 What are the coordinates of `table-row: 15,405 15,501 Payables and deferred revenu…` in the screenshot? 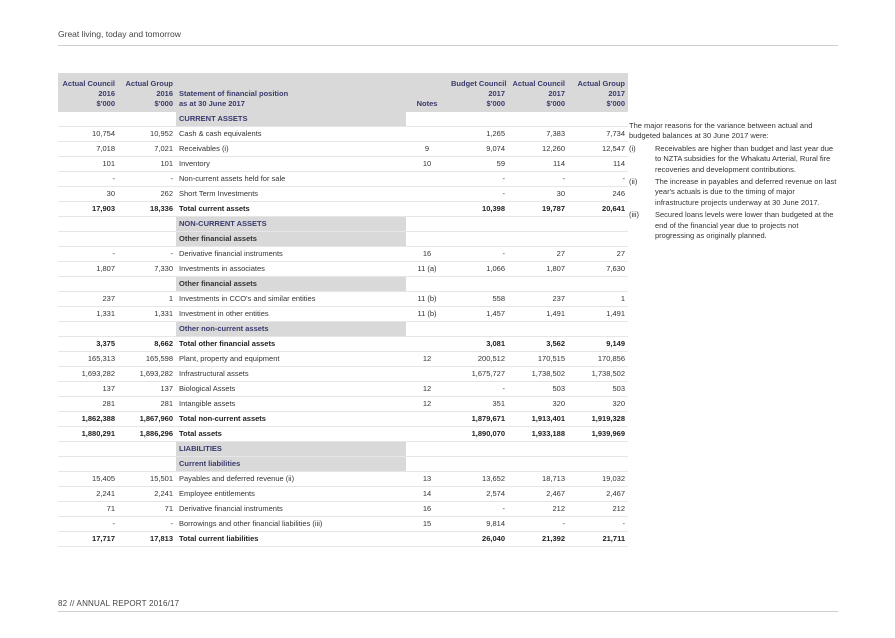 It's located at (343, 479).